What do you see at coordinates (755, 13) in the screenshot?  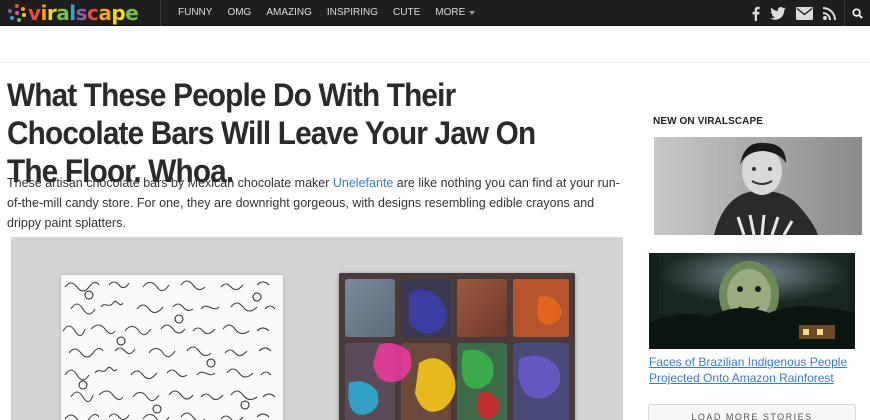 I see `facebook-icon` at bounding box center [755, 13].